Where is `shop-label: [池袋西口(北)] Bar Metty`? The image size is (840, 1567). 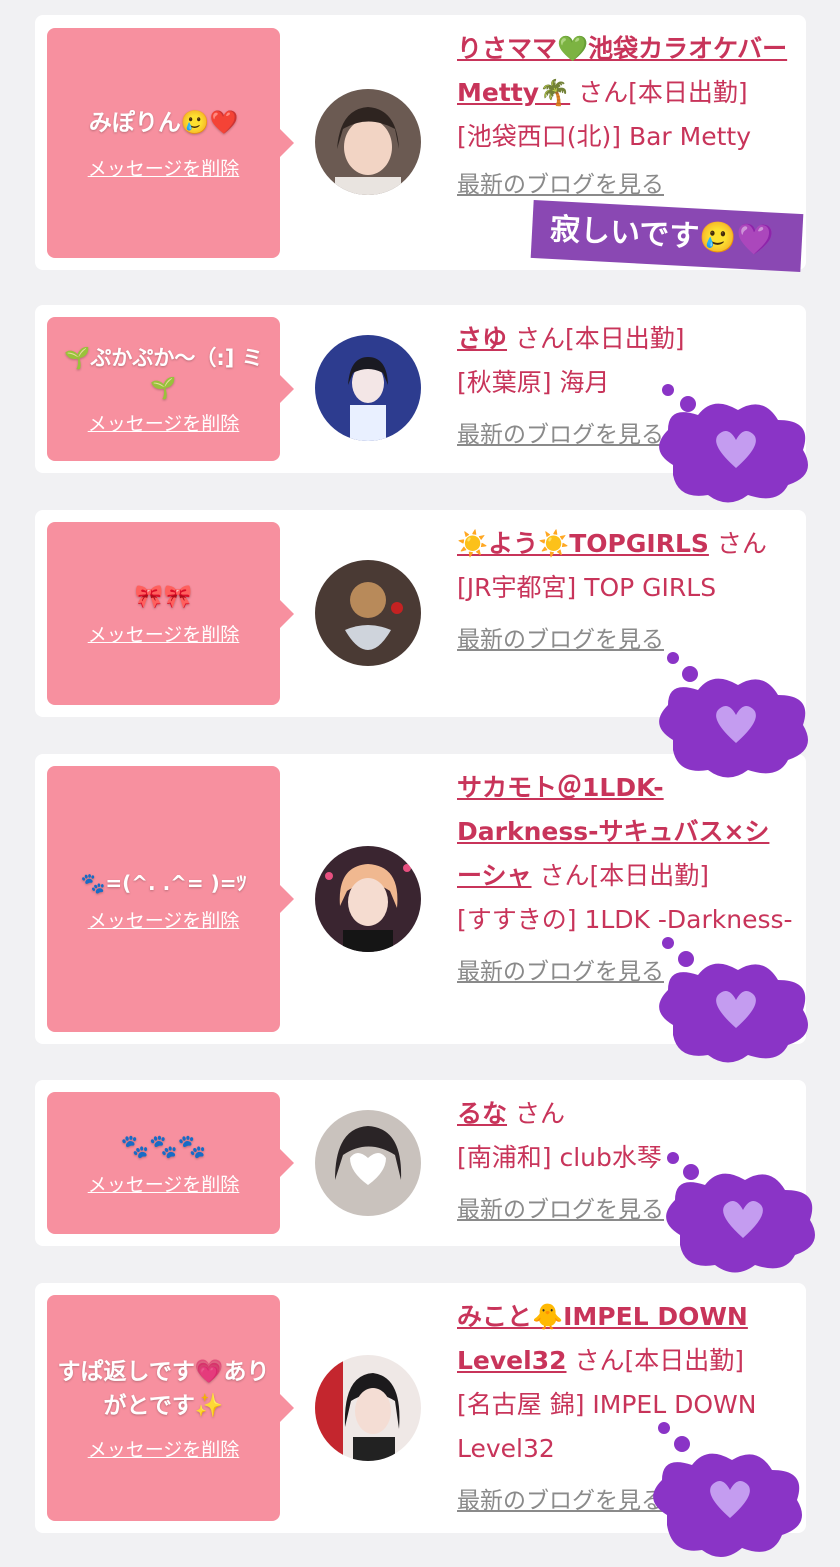 shop-label: [池袋西口(北)] Bar Metty is located at coordinates (604, 136).